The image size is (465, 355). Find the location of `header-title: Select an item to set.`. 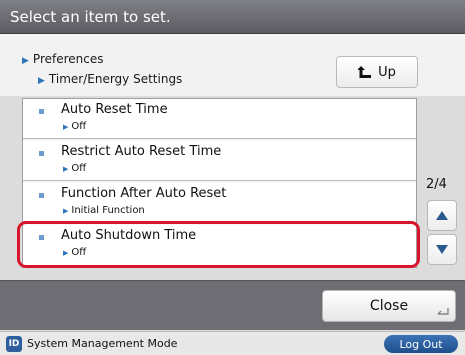

header-title: Select an item to set. is located at coordinates (232, 17).